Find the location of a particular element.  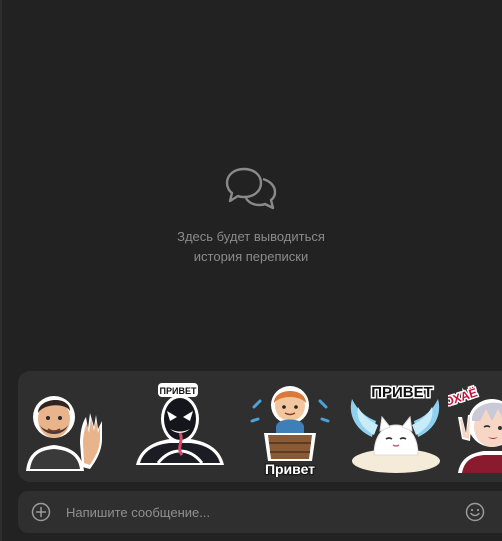

anime-boy-caption: ОХАЁ is located at coordinates (463, 396).